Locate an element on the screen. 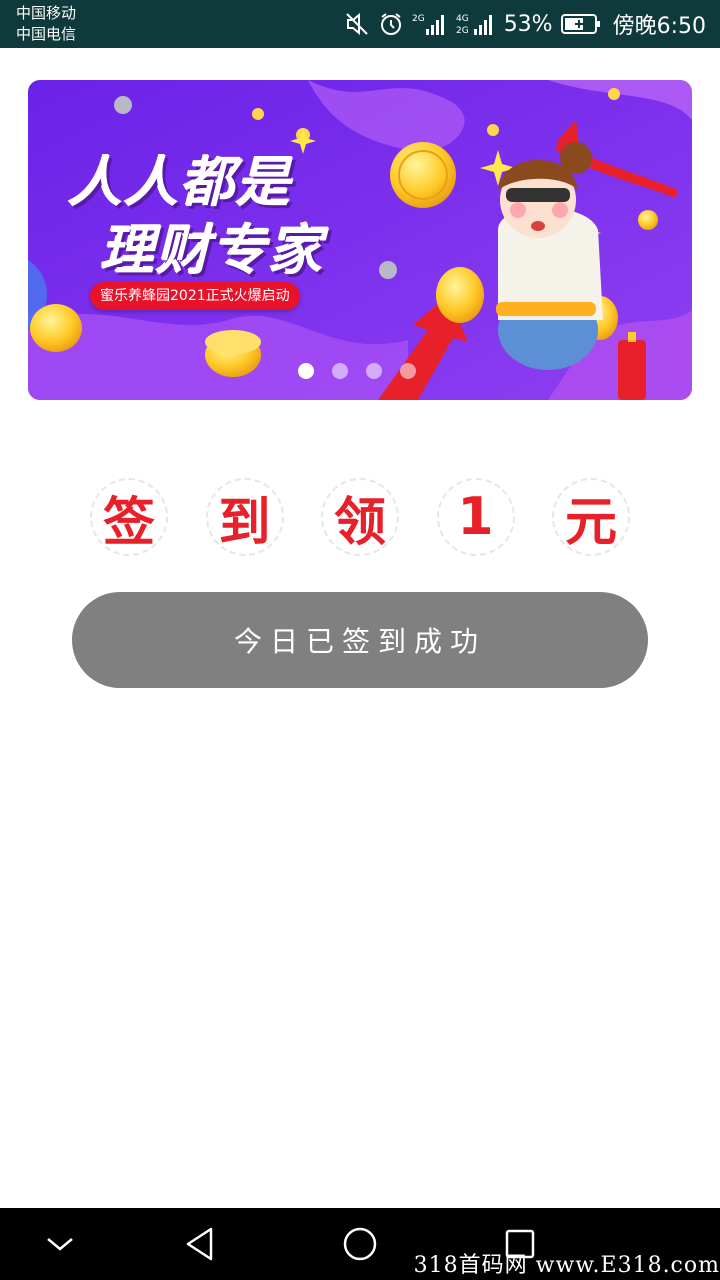  sign-in-char: 到 is located at coordinates (244, 517).